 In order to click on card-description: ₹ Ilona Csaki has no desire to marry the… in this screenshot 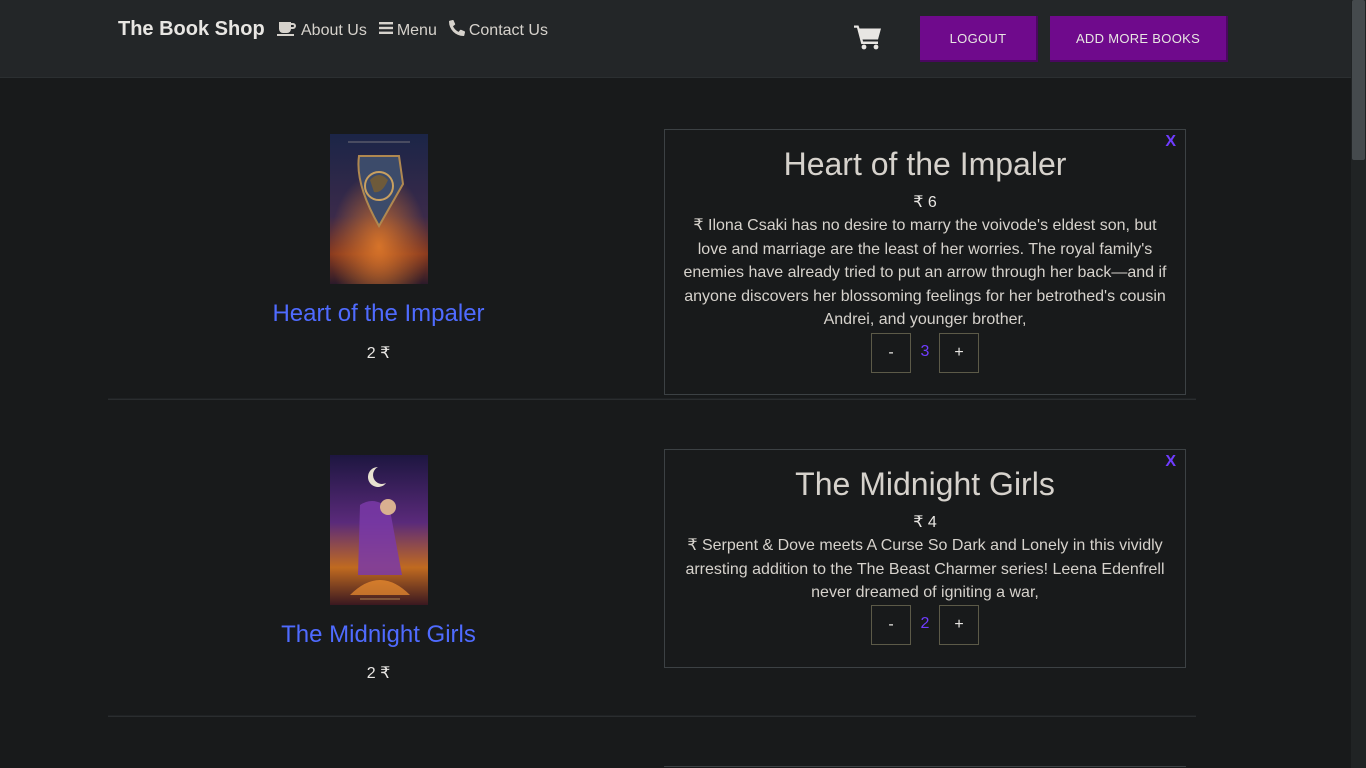, I will do `click(925, 272)`.